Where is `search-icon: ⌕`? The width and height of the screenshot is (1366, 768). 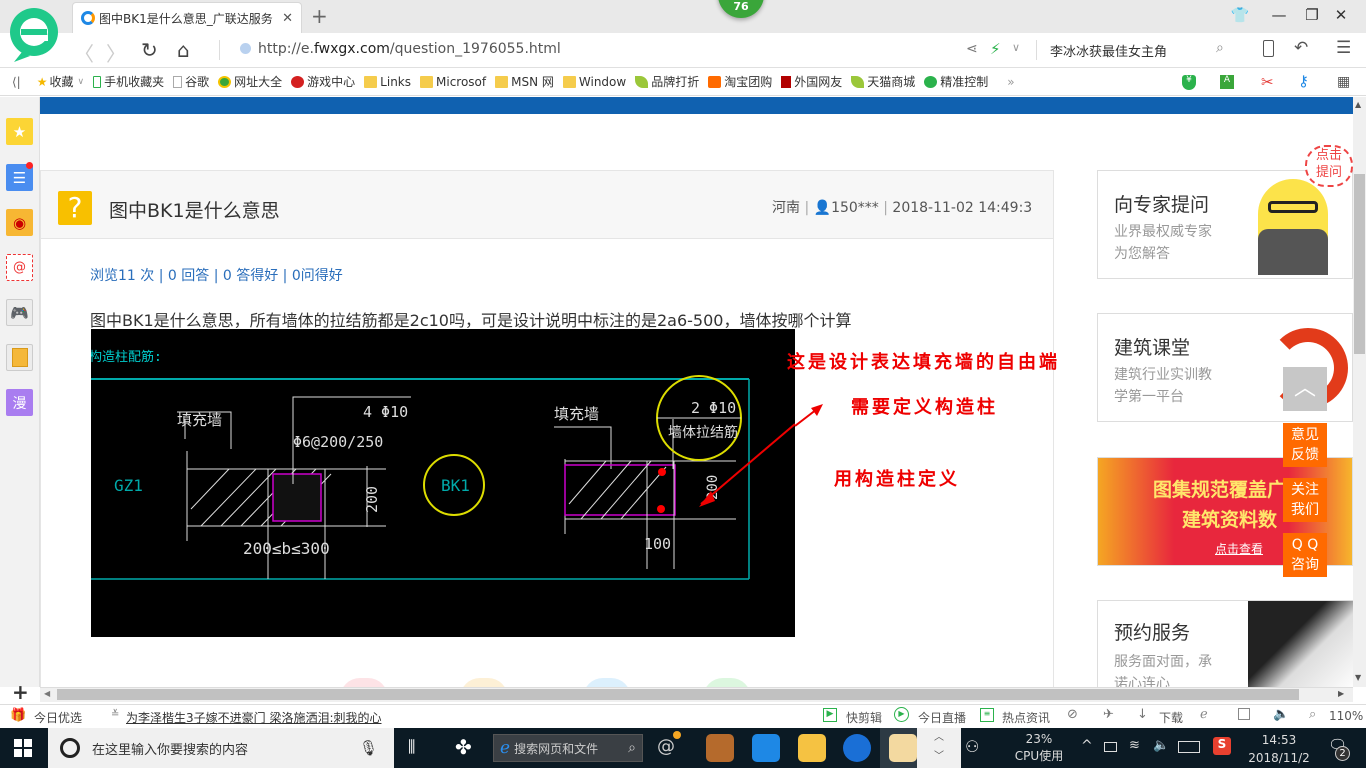 search-icon: ⌕ is located at coordinates (1220, 48).